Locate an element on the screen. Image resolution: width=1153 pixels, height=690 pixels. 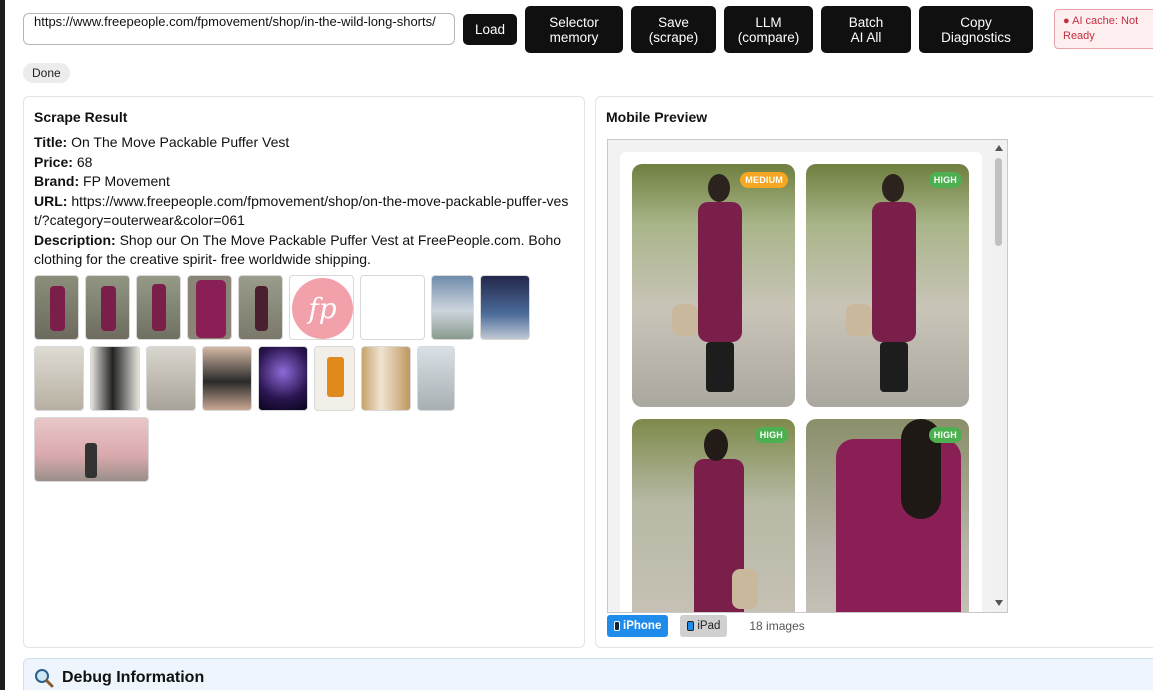
preview-scrollbar is located at coordinates (999, 376).